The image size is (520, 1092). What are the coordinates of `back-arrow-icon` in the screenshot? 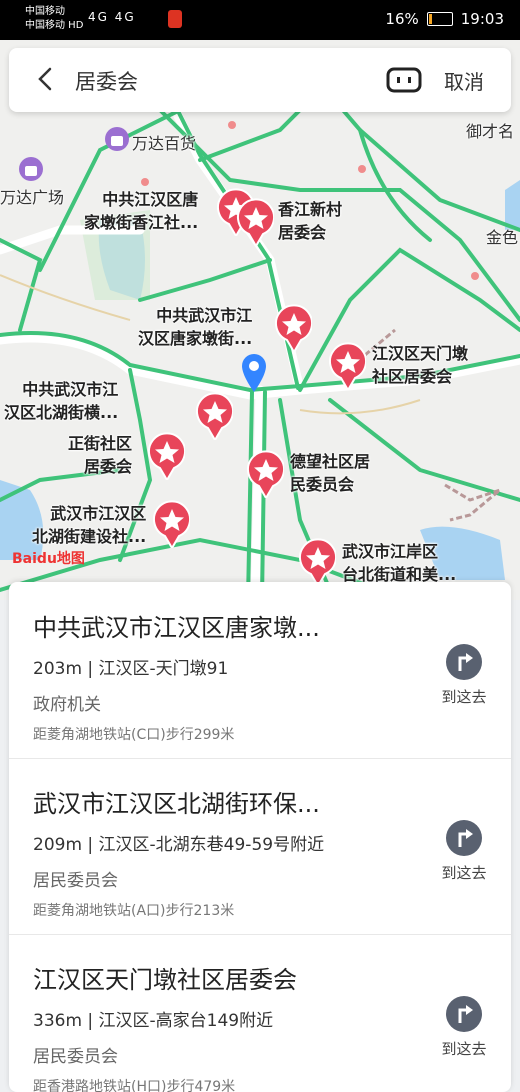 It's located at (46, 79).